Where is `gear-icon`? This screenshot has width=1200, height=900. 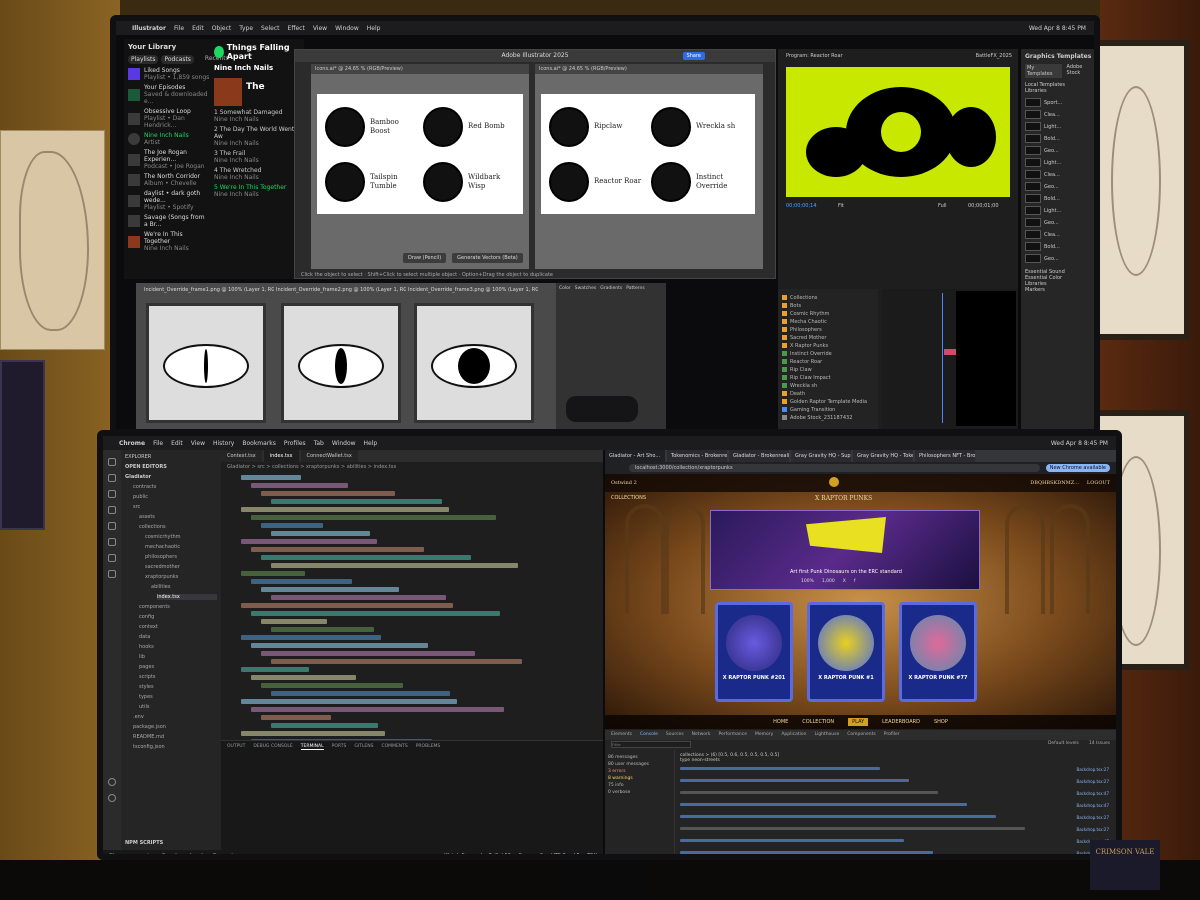 gear-icon is located at coordinates (112, 798).